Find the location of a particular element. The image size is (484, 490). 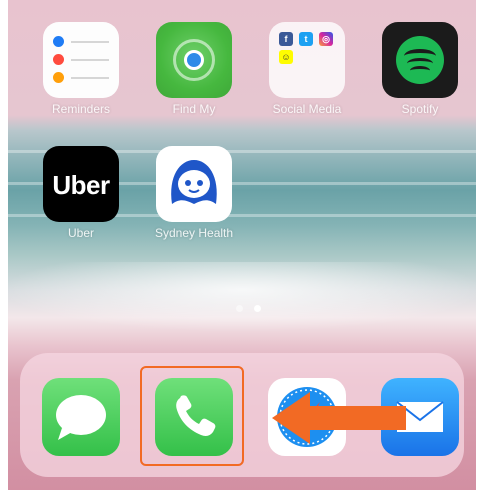

instagram-icon: ◎ is located at coordinates (326, 39).